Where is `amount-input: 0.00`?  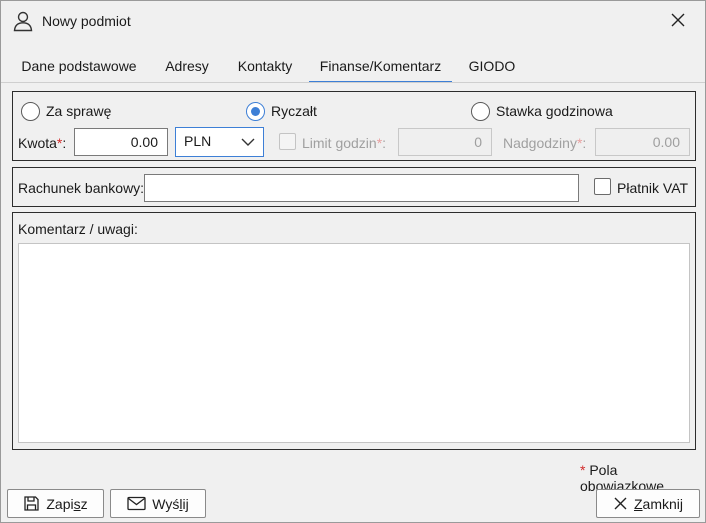
amount-input: 0.00 is located at coordinates (121, 142).